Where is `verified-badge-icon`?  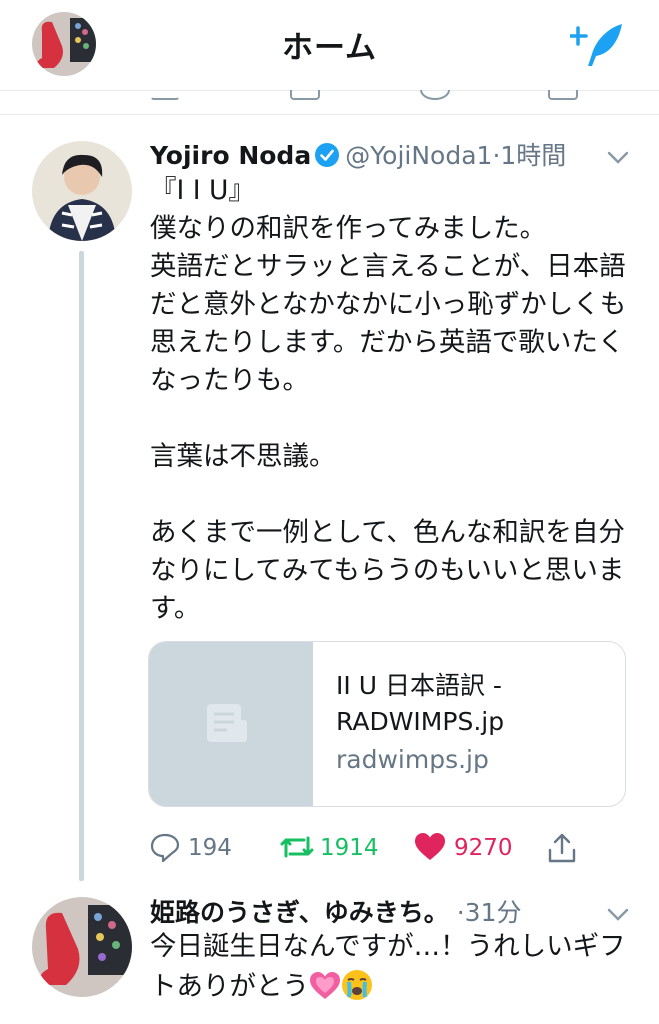 verified-badge-icon is located at coordinates (327, 155).